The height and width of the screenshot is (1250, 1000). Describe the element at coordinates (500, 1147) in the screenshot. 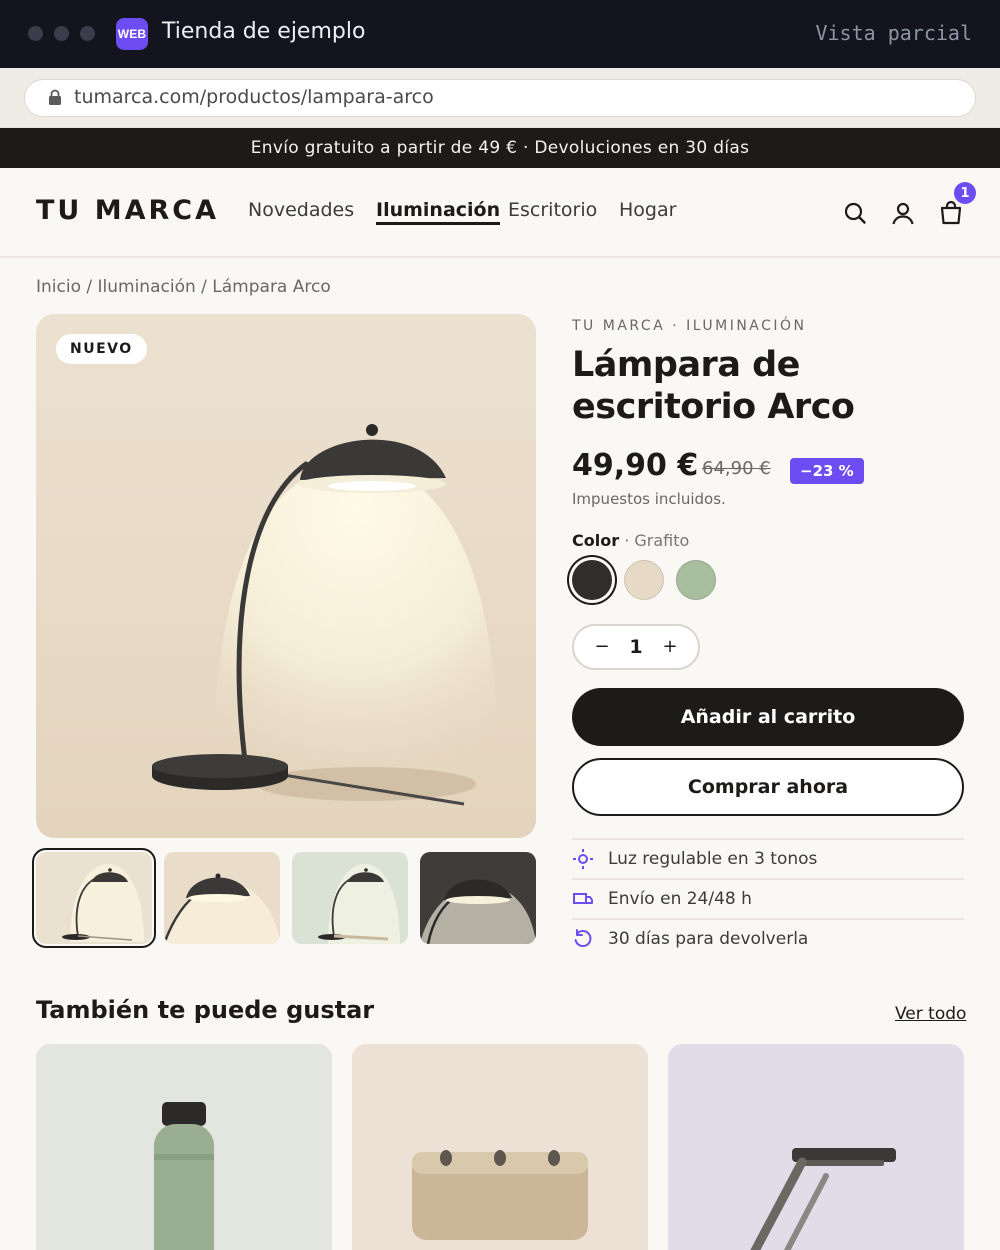

I see `related-product-card-organizer` at that location.